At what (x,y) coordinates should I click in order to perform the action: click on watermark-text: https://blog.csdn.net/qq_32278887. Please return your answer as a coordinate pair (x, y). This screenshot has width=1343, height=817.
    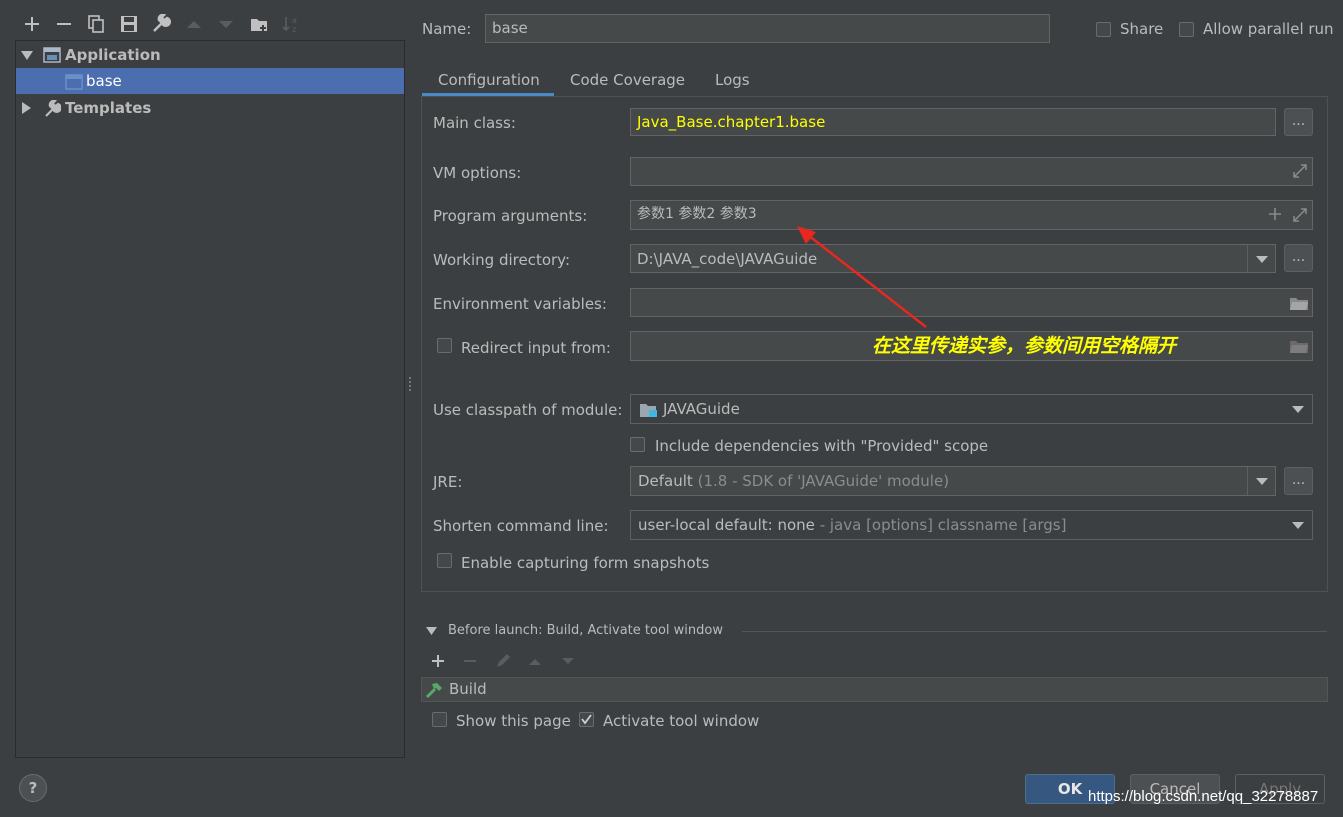
    Looking at the image, I should click on (1203, 796).